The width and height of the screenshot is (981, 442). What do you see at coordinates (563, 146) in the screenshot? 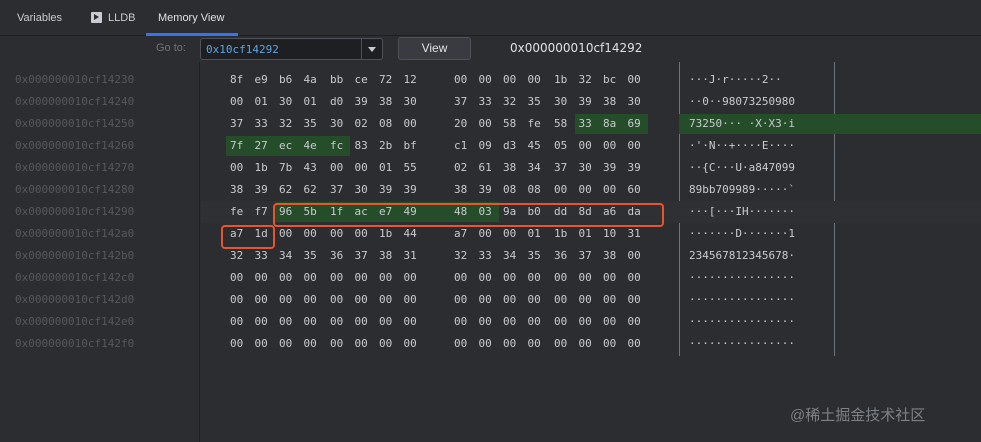
I see `hex-byte: 05` at bounding box center [563, 146].